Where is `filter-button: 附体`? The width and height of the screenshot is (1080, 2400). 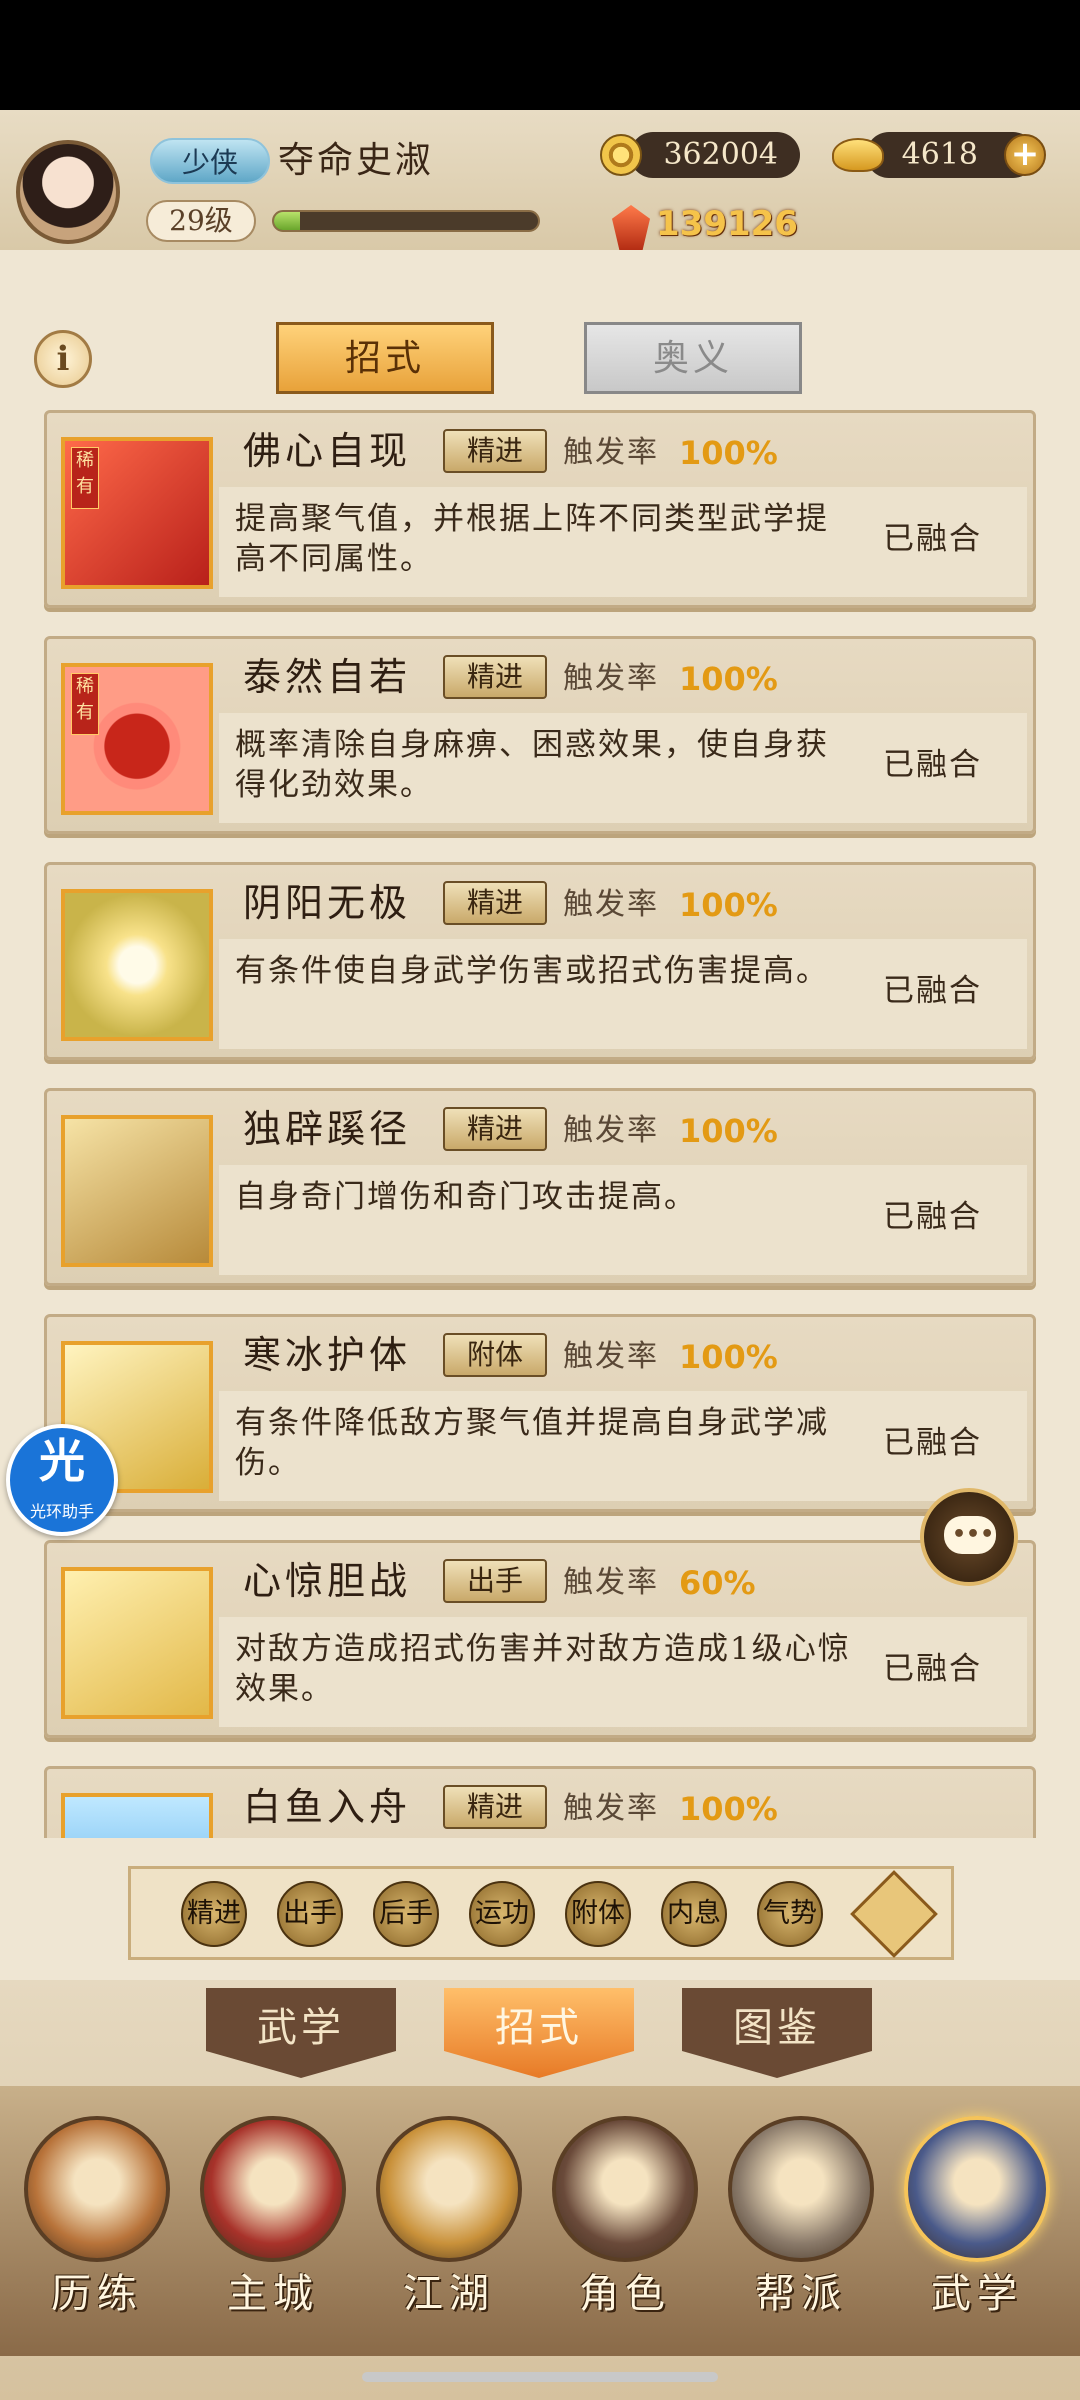
filter-button: 附体 is located at coordinates (598, 1914).